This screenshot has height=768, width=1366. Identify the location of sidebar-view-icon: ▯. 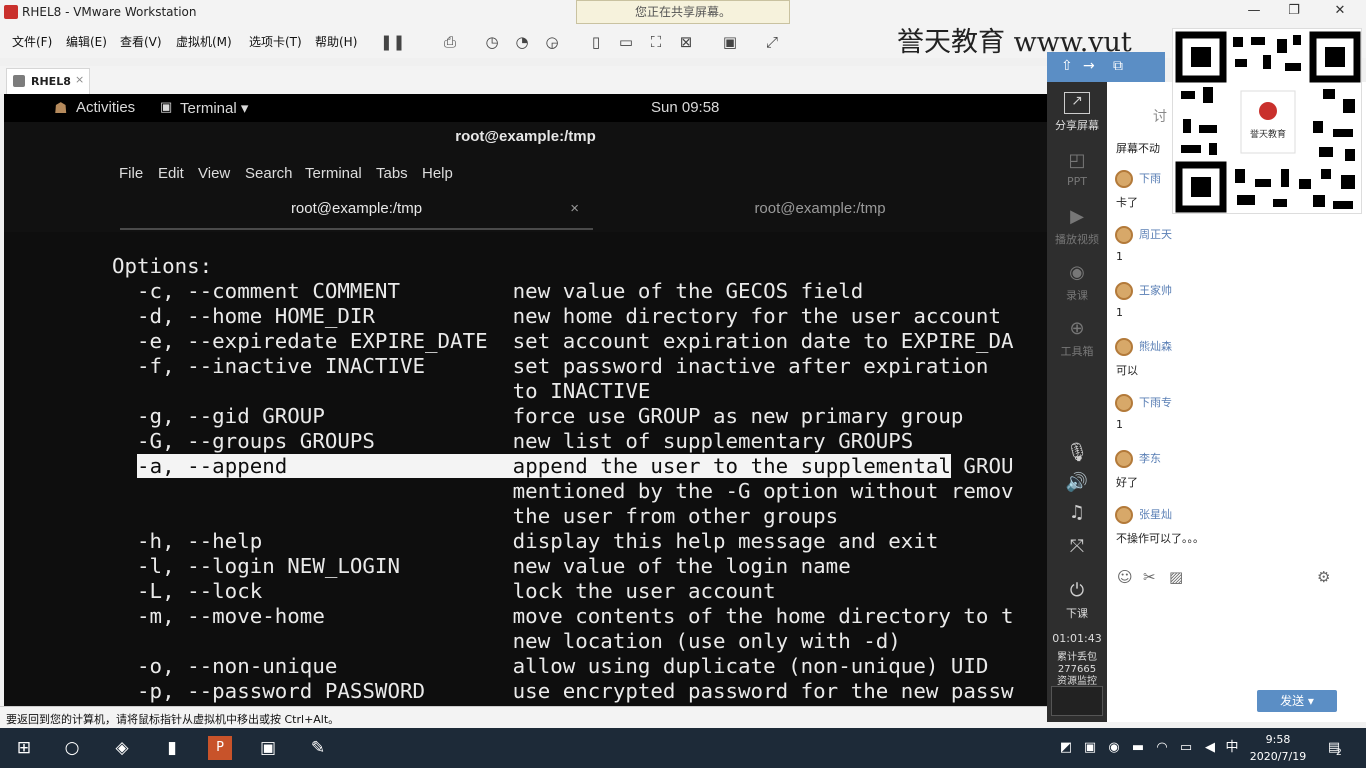
(596, 42).